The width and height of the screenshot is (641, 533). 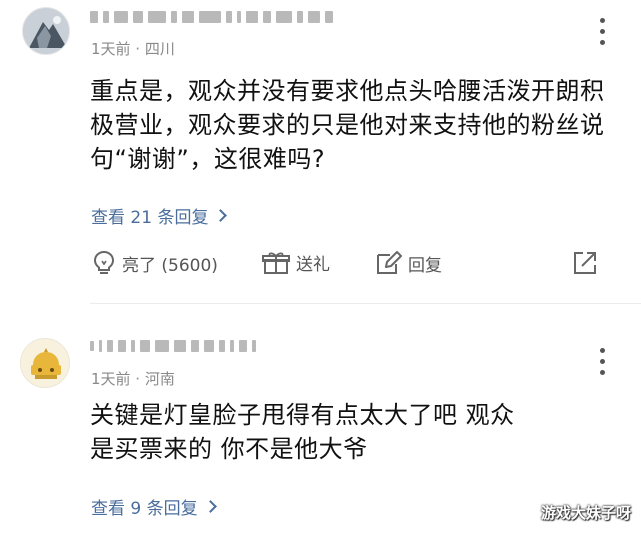 What do you see at coordinates (302, 432) in the screenshot?
I see `comment-text: 关键是灯皇脸子甩得有点太大了吧 观众是买票来的 你不是他大爷` at bounding box center [302, 432].